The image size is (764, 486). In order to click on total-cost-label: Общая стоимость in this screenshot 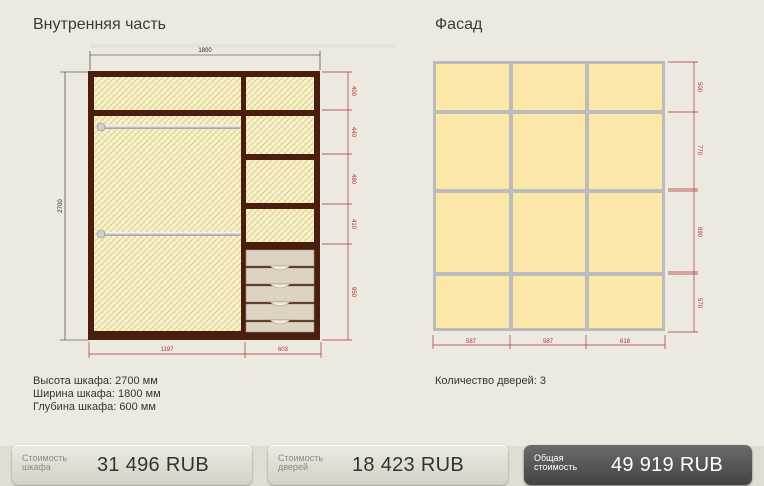, I will do `click(555, 463)`.